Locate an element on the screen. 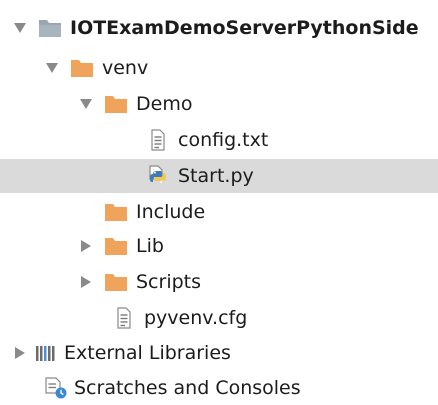 The image size is (438, 405). tree-item-demo: Demo is located at coordinates (219, 104).